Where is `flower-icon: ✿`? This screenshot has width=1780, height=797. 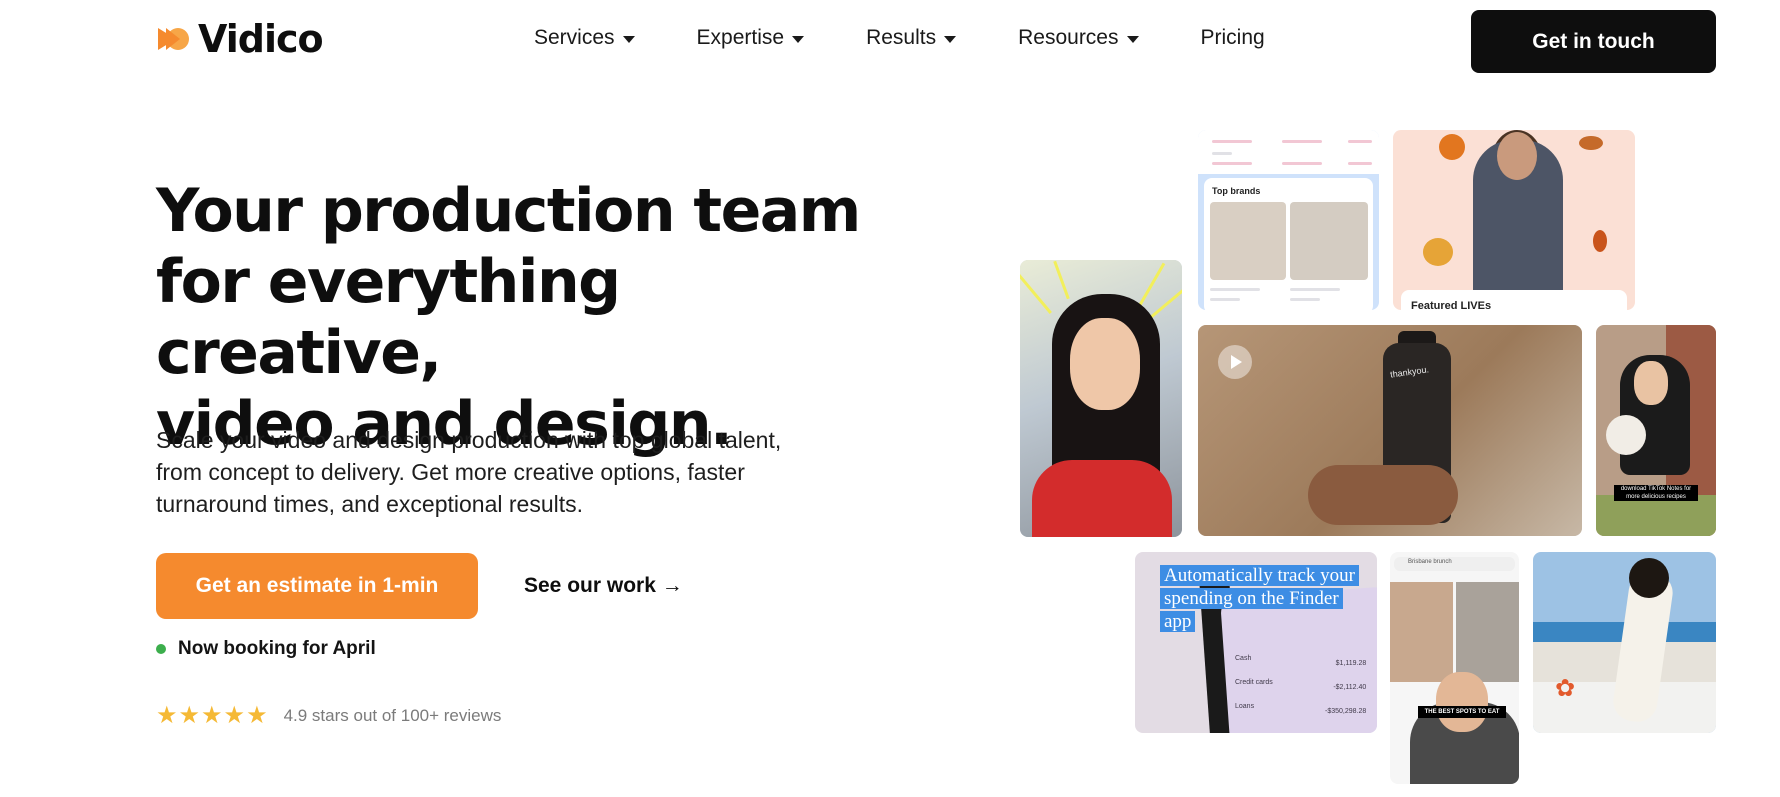 flower-icon: ✿ is located at coordinates (1565, 688).